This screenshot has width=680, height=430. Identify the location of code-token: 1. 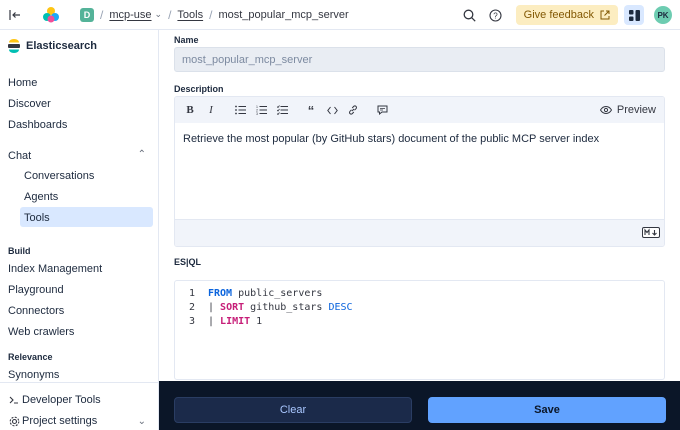
(256, 321).